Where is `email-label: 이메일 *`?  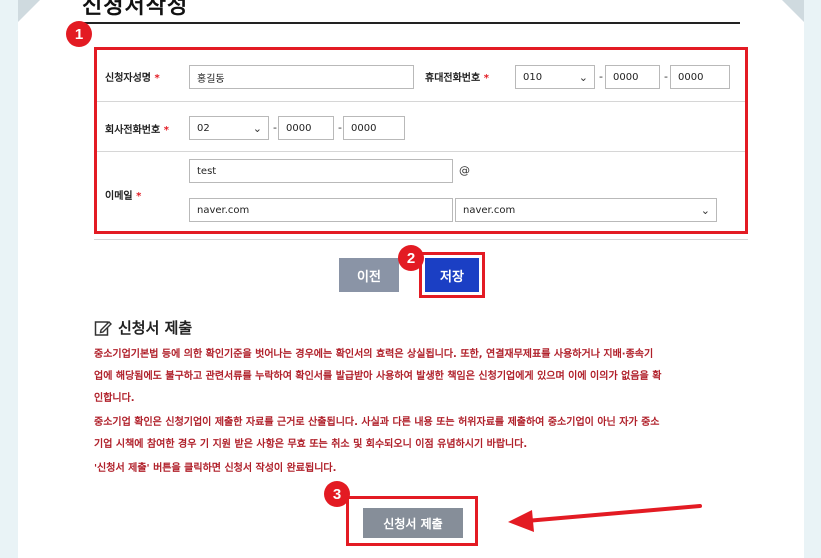 email-label: 이메일 * is located at coordinates (123, 196).